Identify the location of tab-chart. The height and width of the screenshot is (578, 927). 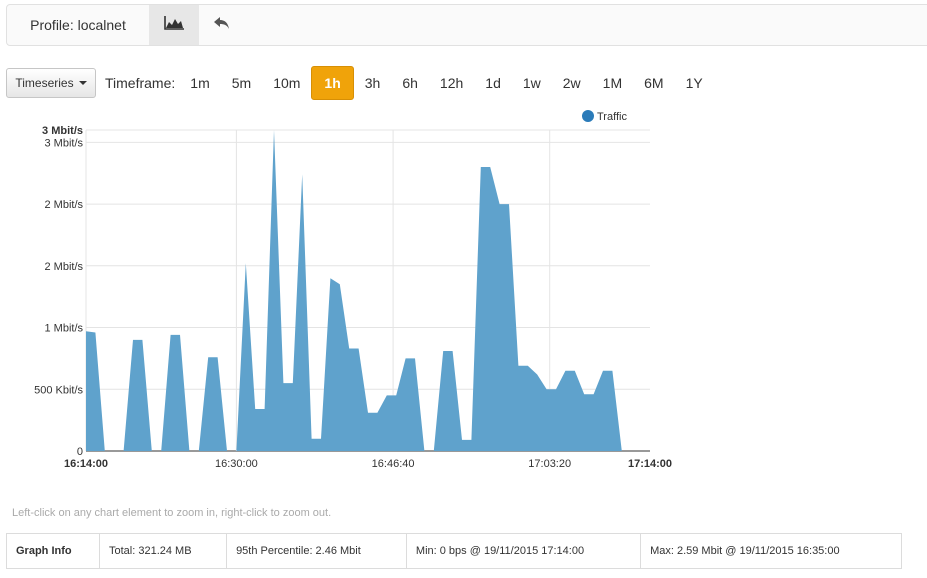
(174, 25).